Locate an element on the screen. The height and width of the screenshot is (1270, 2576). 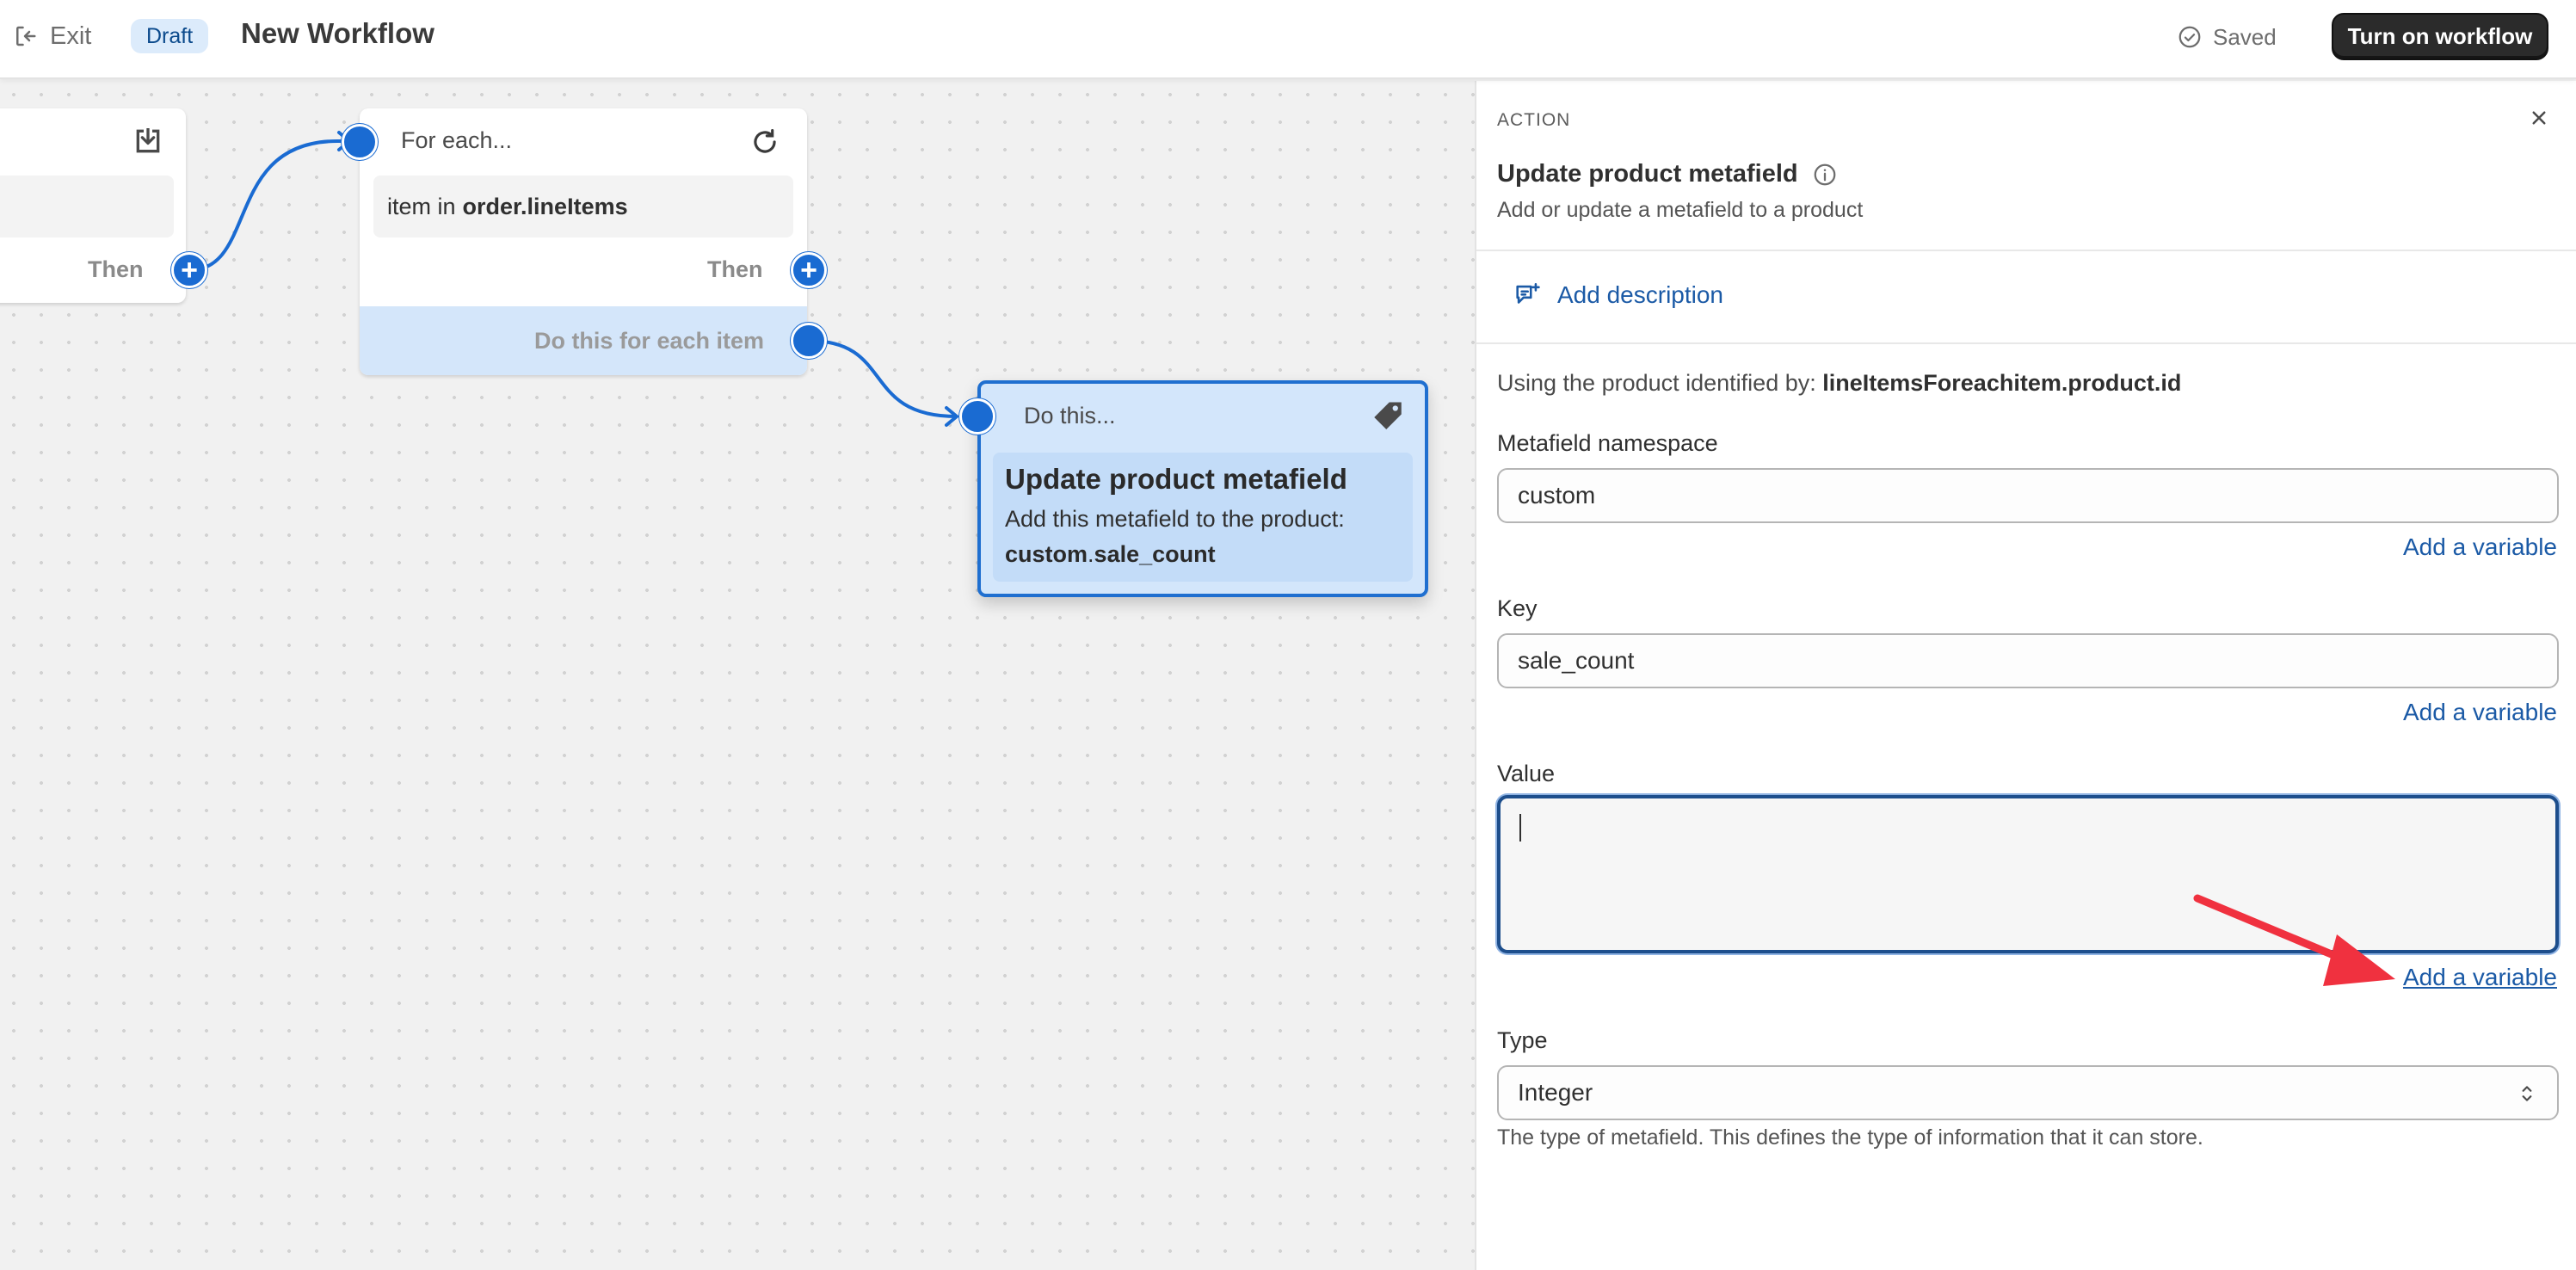
turn-on-workflow-button: Turn on workflow is located at coordinates (2440, 36).